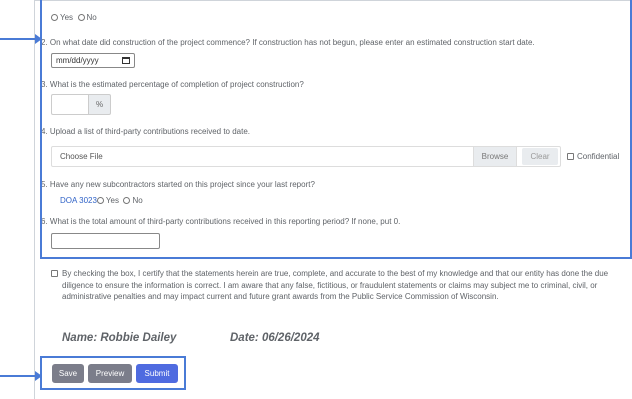 The image size is (632, 399). What do you see at coordinates (119, 338) in the screenshot?
I see `signer-name: Name: Robbie Dailey` at bounding box center [119, 338].